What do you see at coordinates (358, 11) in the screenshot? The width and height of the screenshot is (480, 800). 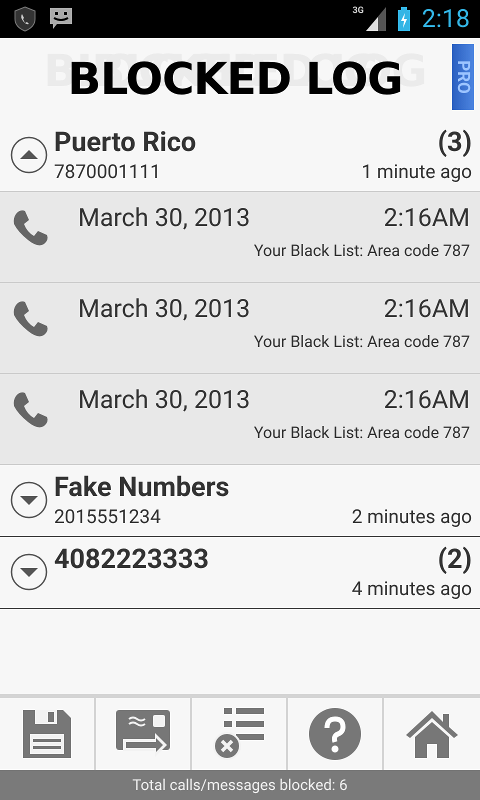 I see `network-type: 3G` at bounding box center [358, 11].